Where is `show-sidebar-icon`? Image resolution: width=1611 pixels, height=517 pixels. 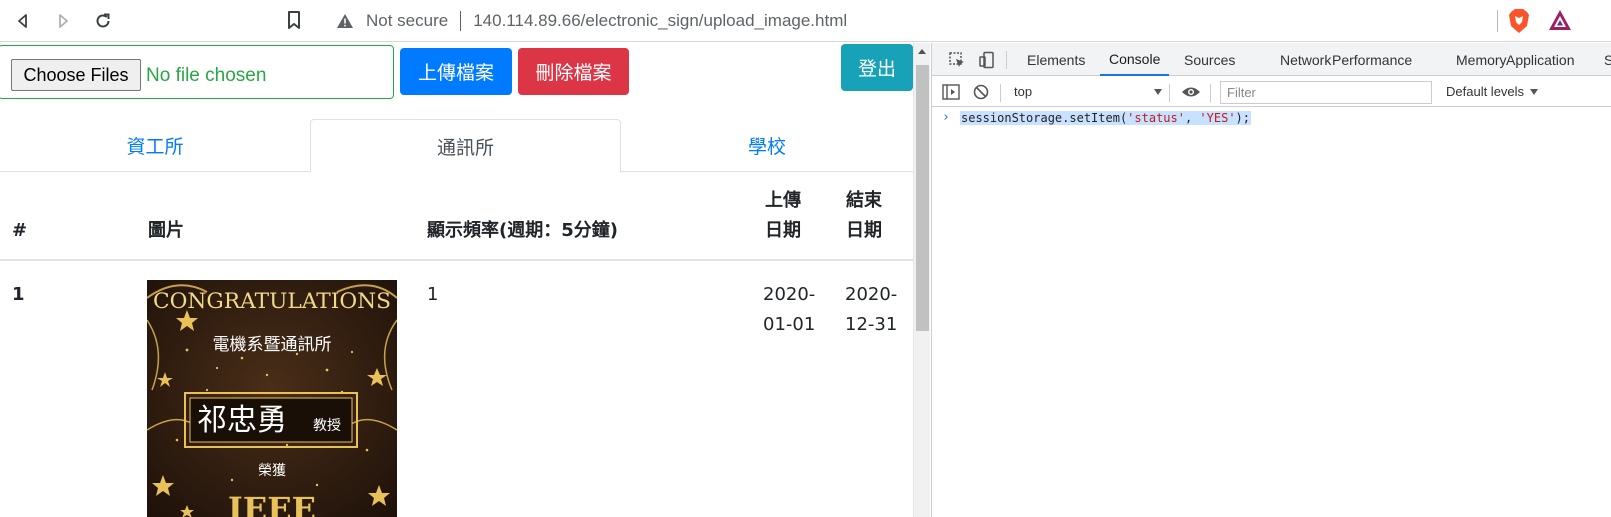
show-sidebar-icon is located at coordinates (951, 92).